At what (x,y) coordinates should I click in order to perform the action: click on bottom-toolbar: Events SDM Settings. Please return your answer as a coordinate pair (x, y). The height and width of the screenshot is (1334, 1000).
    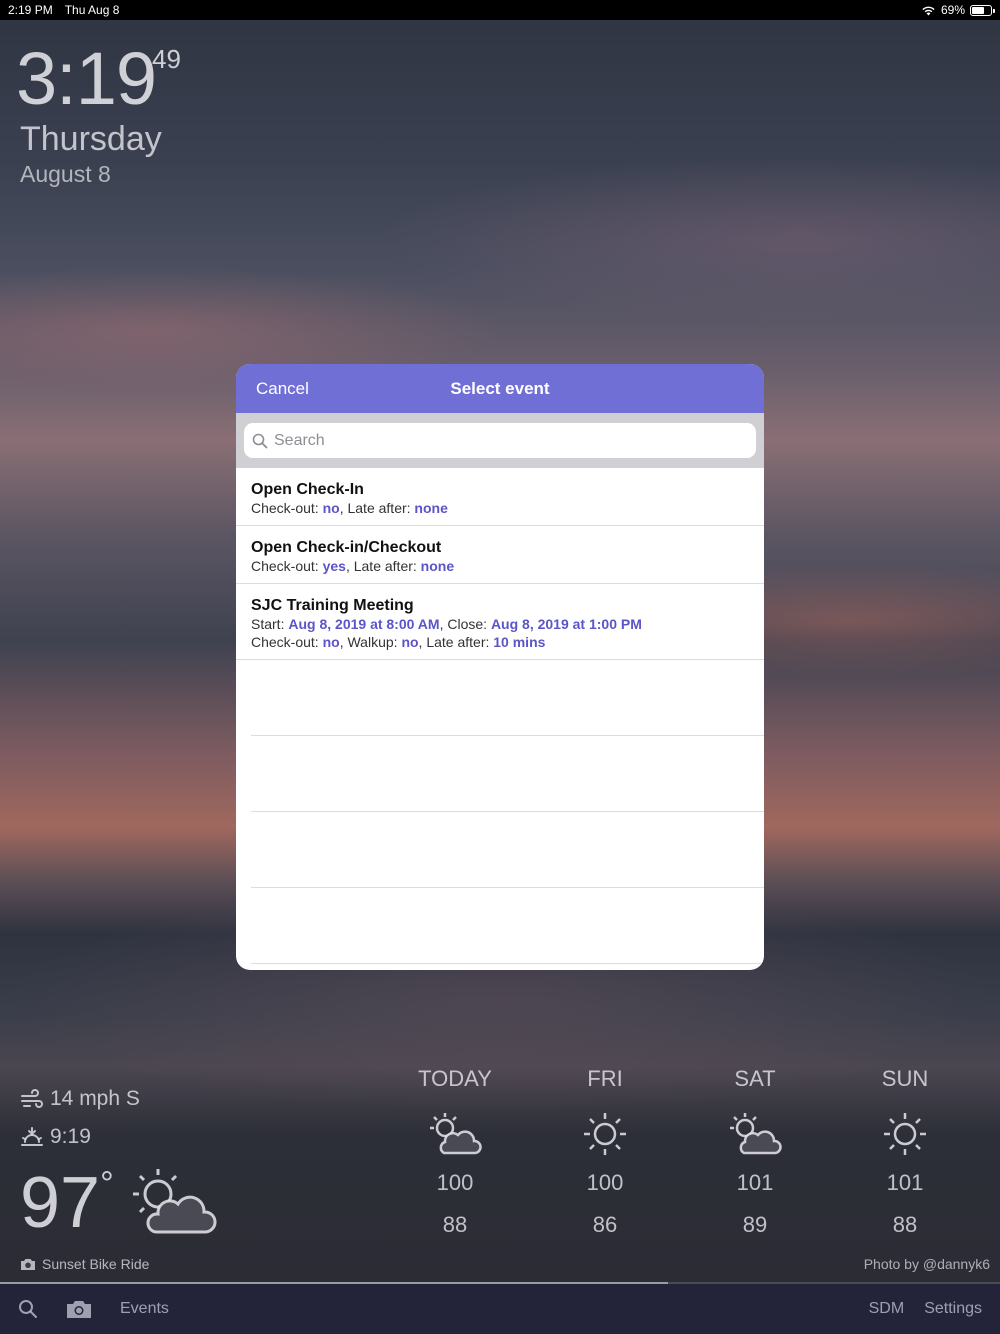
    Looking at the image, I should click on (500, 1309).